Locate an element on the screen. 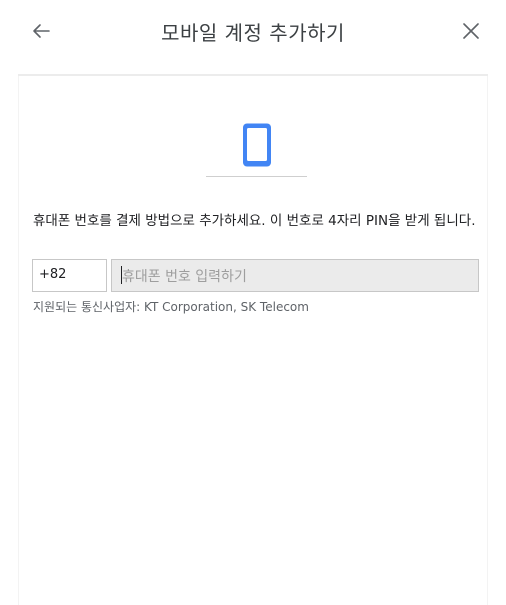 The image size is (506, 605). country-code-field: +82 is located at coordinates (69, 275).